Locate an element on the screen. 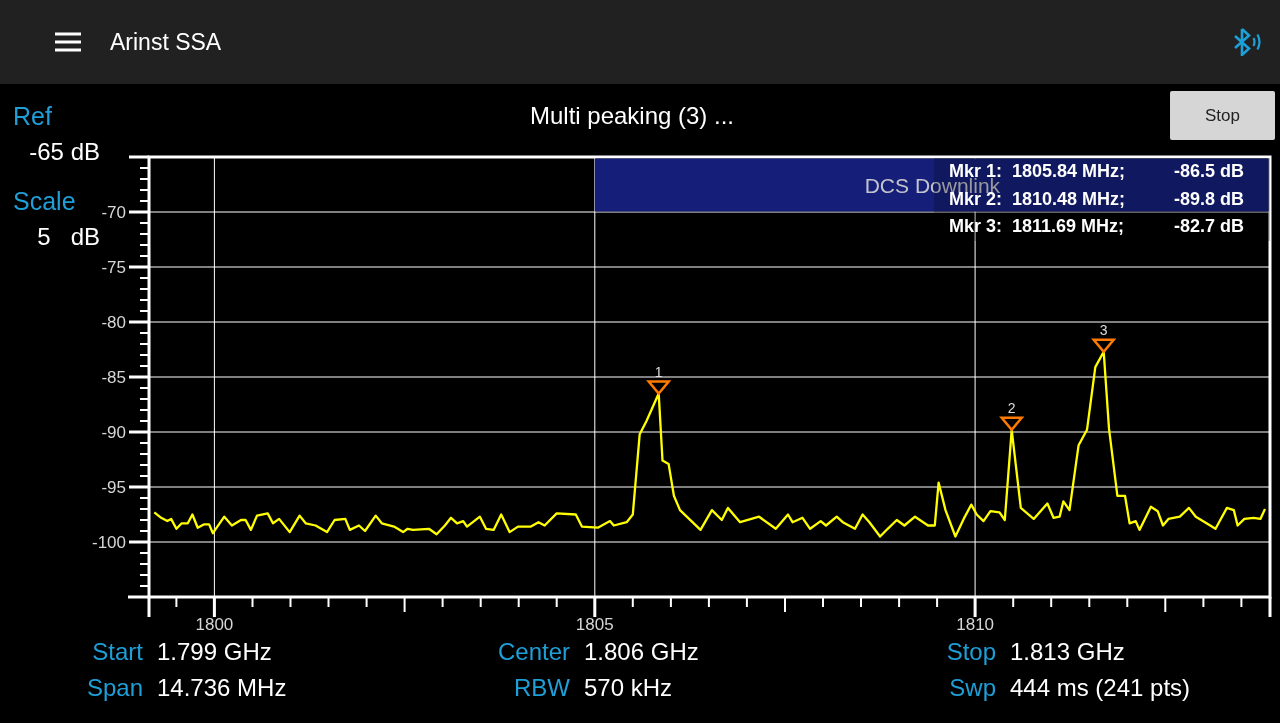 This screenshot has width=1280, height=723. menu-icon is located at coordinates (68, 42).